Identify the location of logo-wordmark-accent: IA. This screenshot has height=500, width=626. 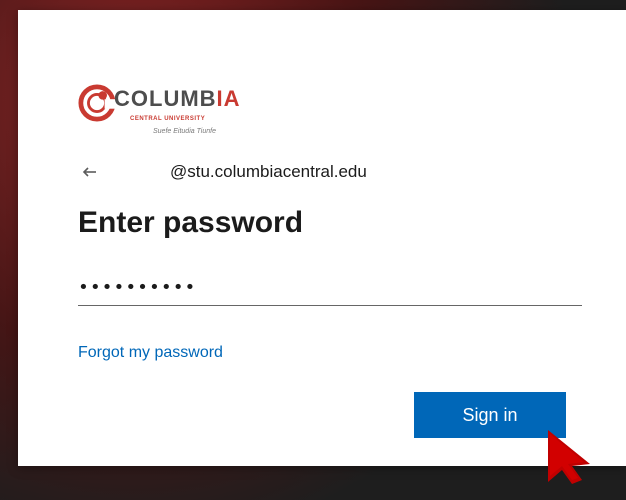
(228, 98).